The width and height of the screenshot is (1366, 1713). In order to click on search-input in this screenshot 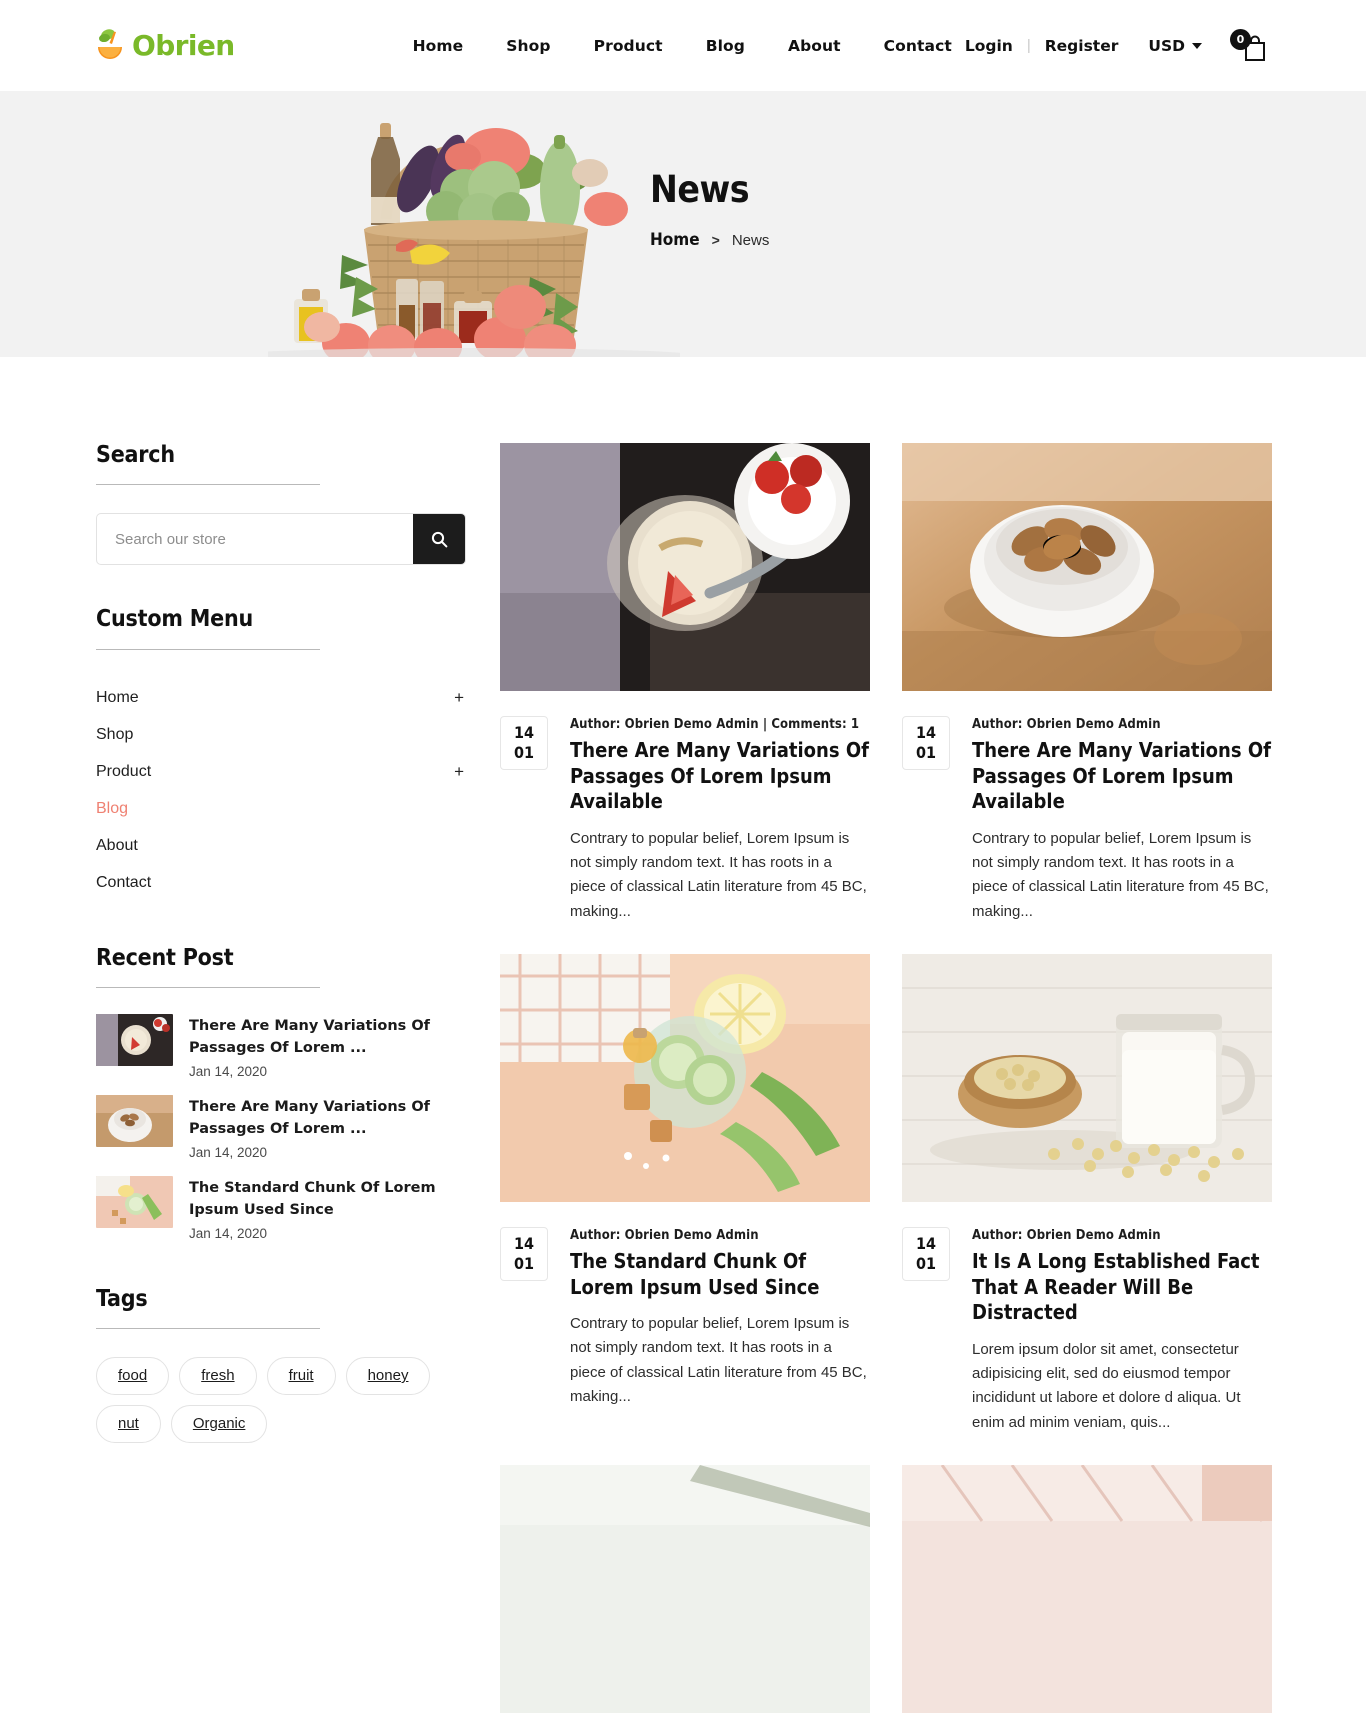, I will do `click(255, 539)`.